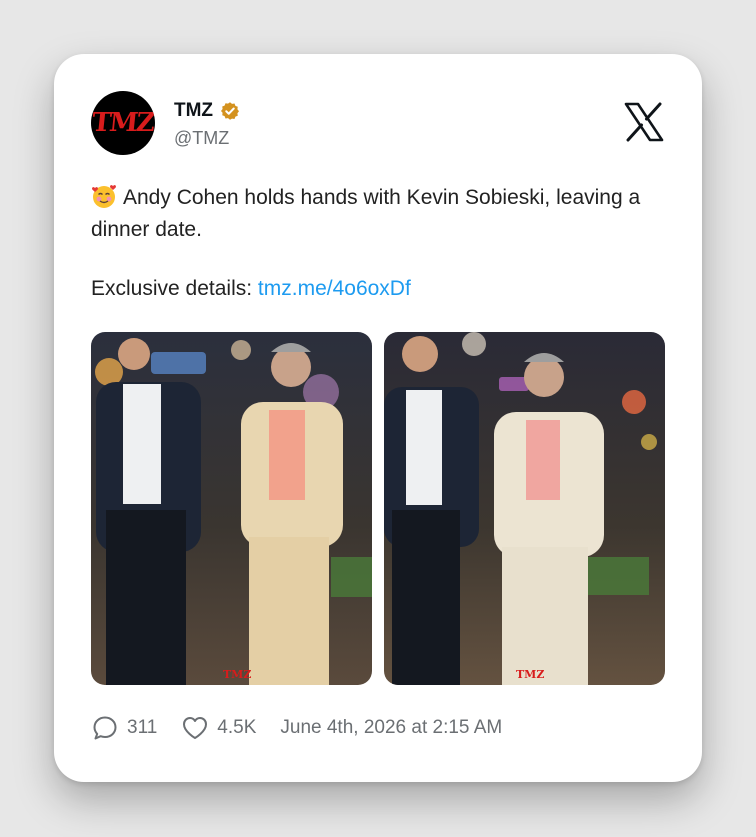 This screenshot has width=756, height=837. I want to click on x-logo-icon, so click(644, 122).